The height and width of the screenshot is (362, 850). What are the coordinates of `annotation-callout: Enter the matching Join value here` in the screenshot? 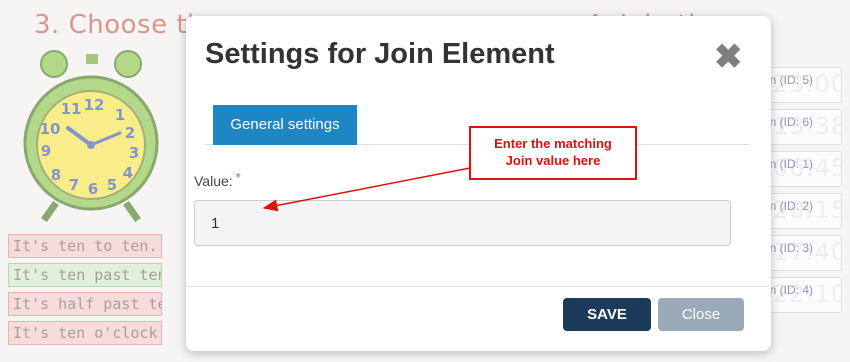 It's located at (553, 153).